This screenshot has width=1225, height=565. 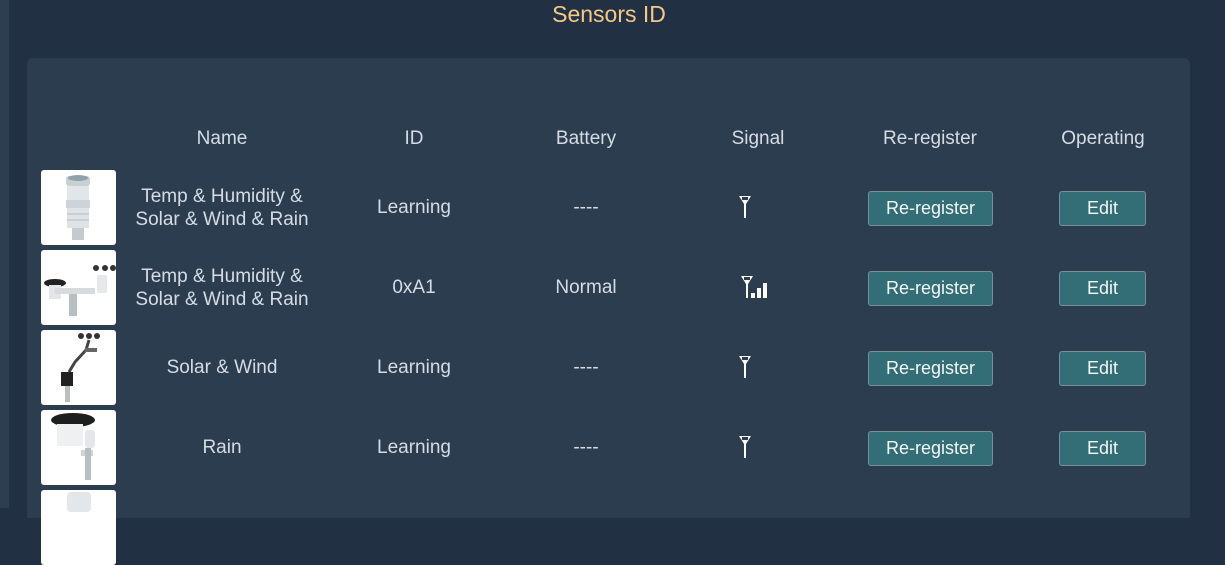 I want to click on signal-strength-3-bars-icon, so click(x=754, y=287).